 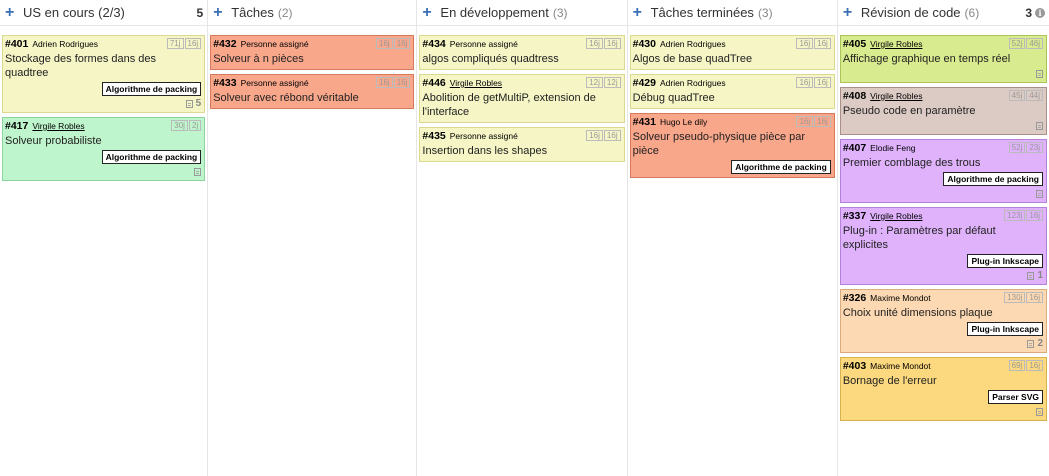 What do you see at coordinates (16, 44) in the screenshot?
I see `card-id: #401` at bounding box center [16, 44].